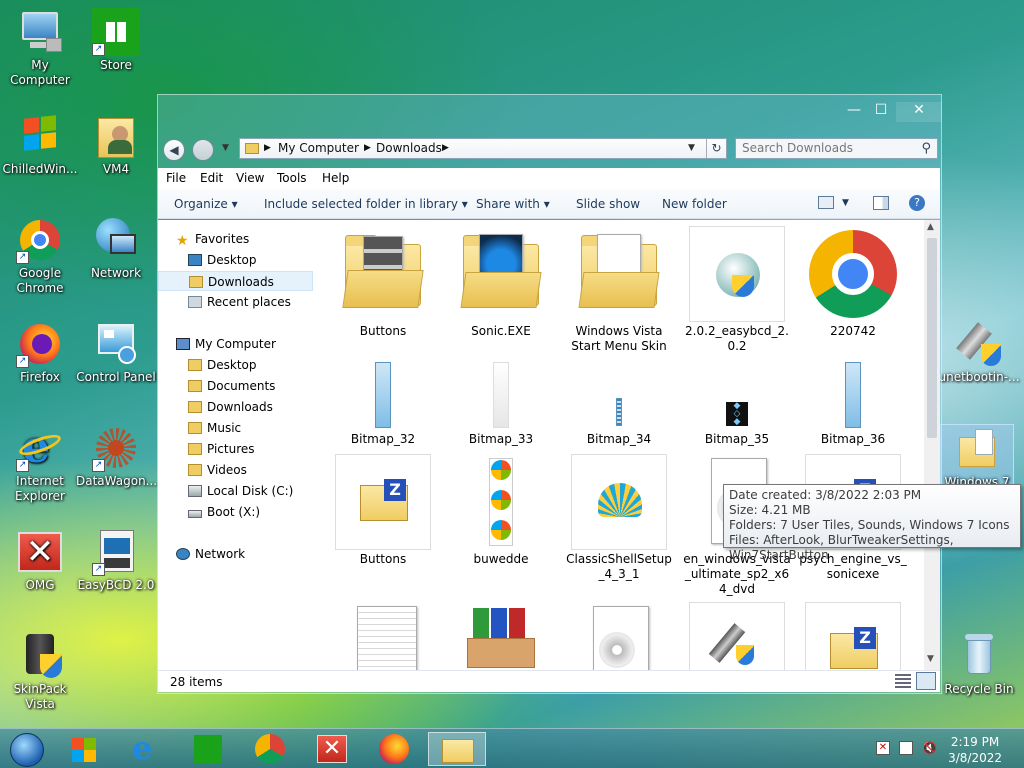 The image size is (1024, 768). What do you see at coordinates (366, 204) in the screenshot?
I see `include-in-library-button: Include selected folder in library ▾` at bounding box center [366, 204].